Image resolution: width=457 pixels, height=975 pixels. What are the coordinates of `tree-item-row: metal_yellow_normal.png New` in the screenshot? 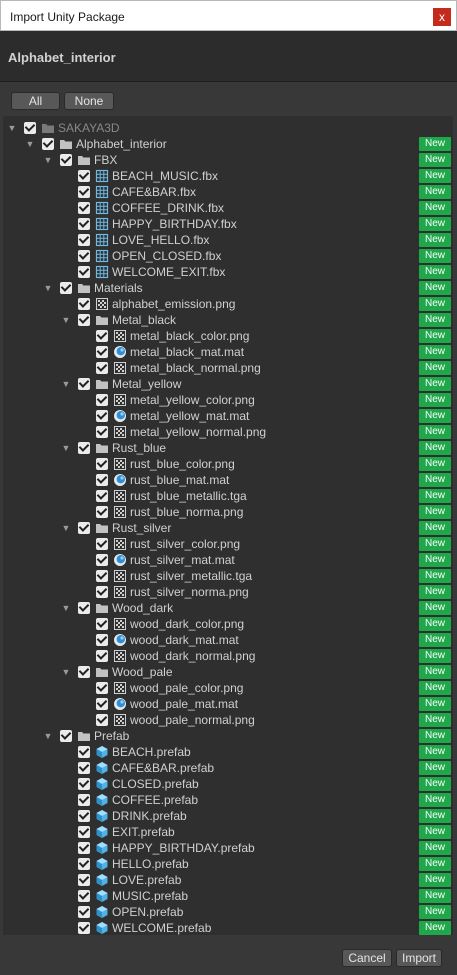 It's located at (228, 432).